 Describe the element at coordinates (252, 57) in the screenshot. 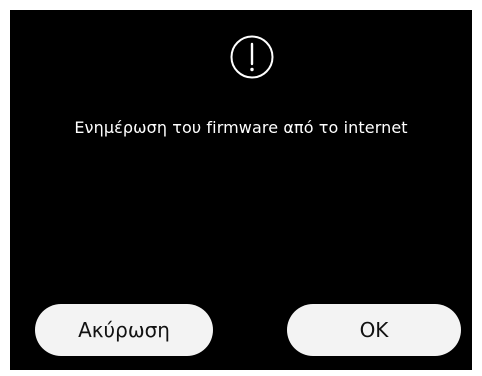

I see `exclamation-circle-icon` at that location.